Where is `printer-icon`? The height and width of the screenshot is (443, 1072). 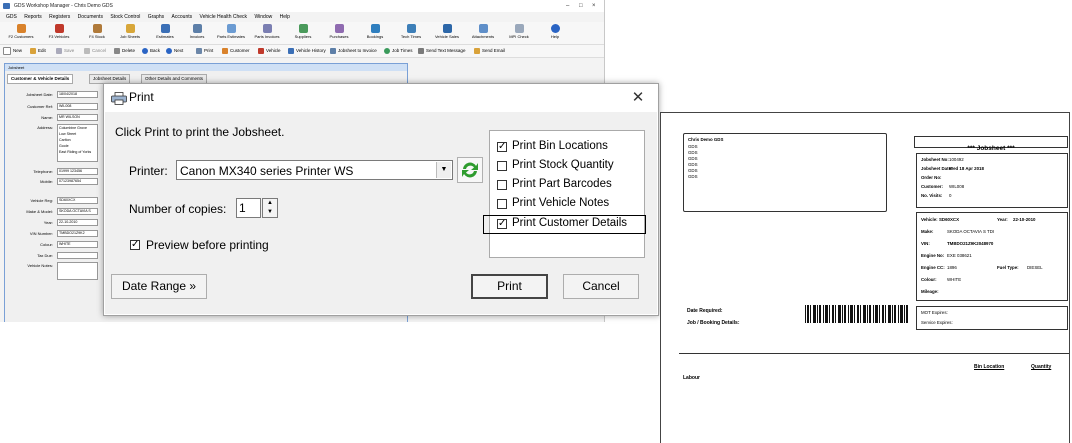 printer-icon is located at coordinates (199, 50).